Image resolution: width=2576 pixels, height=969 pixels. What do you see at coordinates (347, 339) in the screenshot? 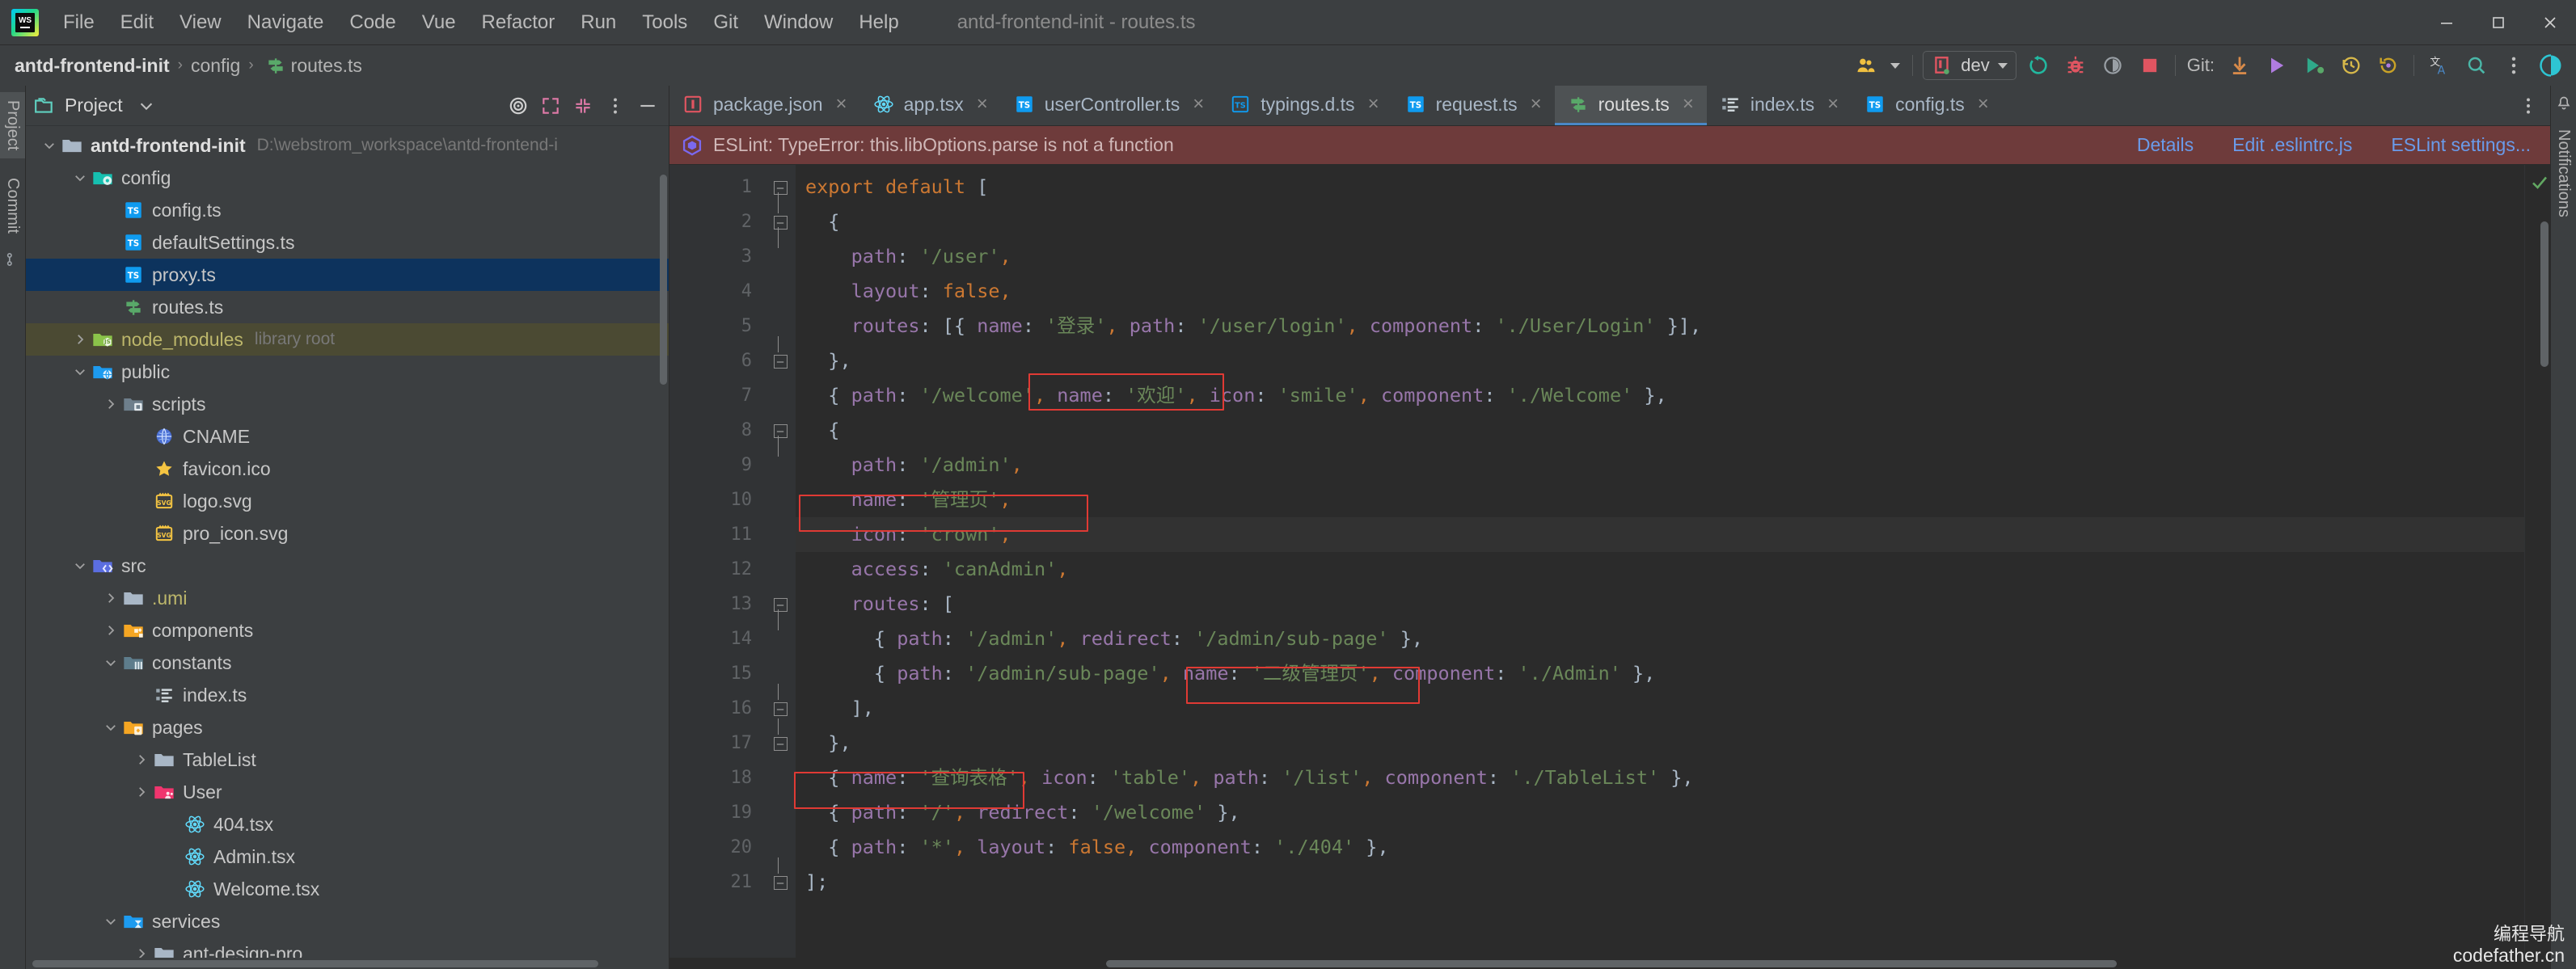
I see `tree-node-node-modules: JS node_modules library root` at bounding box center [347, 339].